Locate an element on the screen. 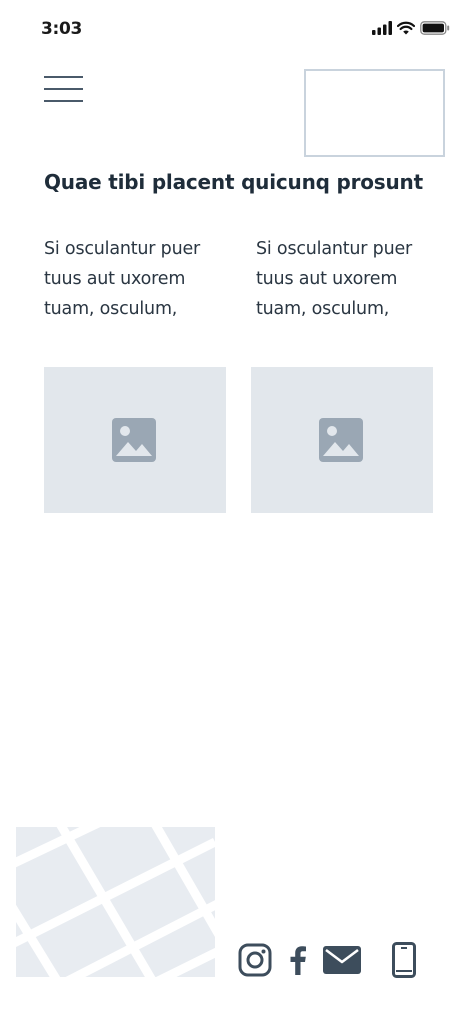 The image size is (470, 1015). email-icon is located at coordinates (342, 960).